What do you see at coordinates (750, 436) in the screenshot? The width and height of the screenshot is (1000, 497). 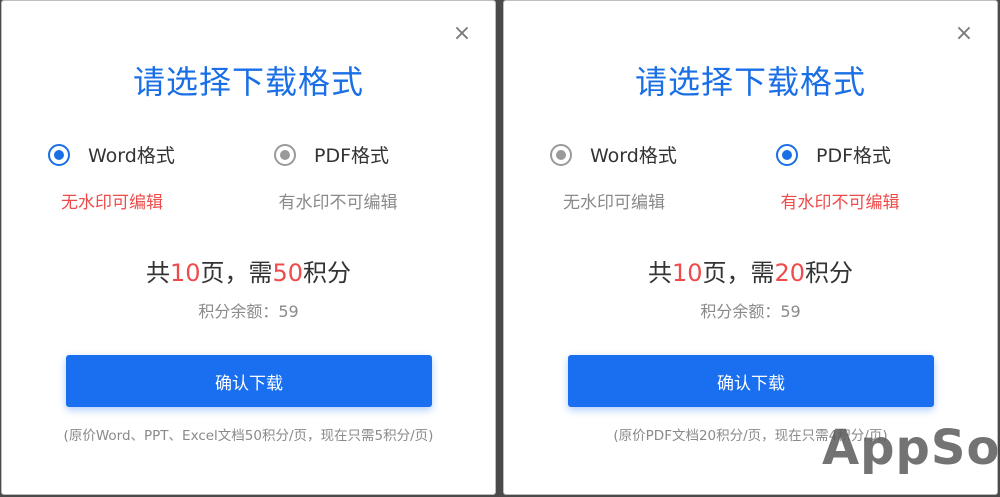 I see `price-footnote: (原价PDF文档20积分/页，现在只需4积分/页)` at bounding box center [750, 436].